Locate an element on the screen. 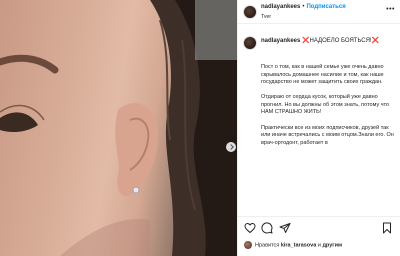 The image size is (400, 256). likes-summary: Нравится kira_tarasova и другим is located at coordinates (293, 245).